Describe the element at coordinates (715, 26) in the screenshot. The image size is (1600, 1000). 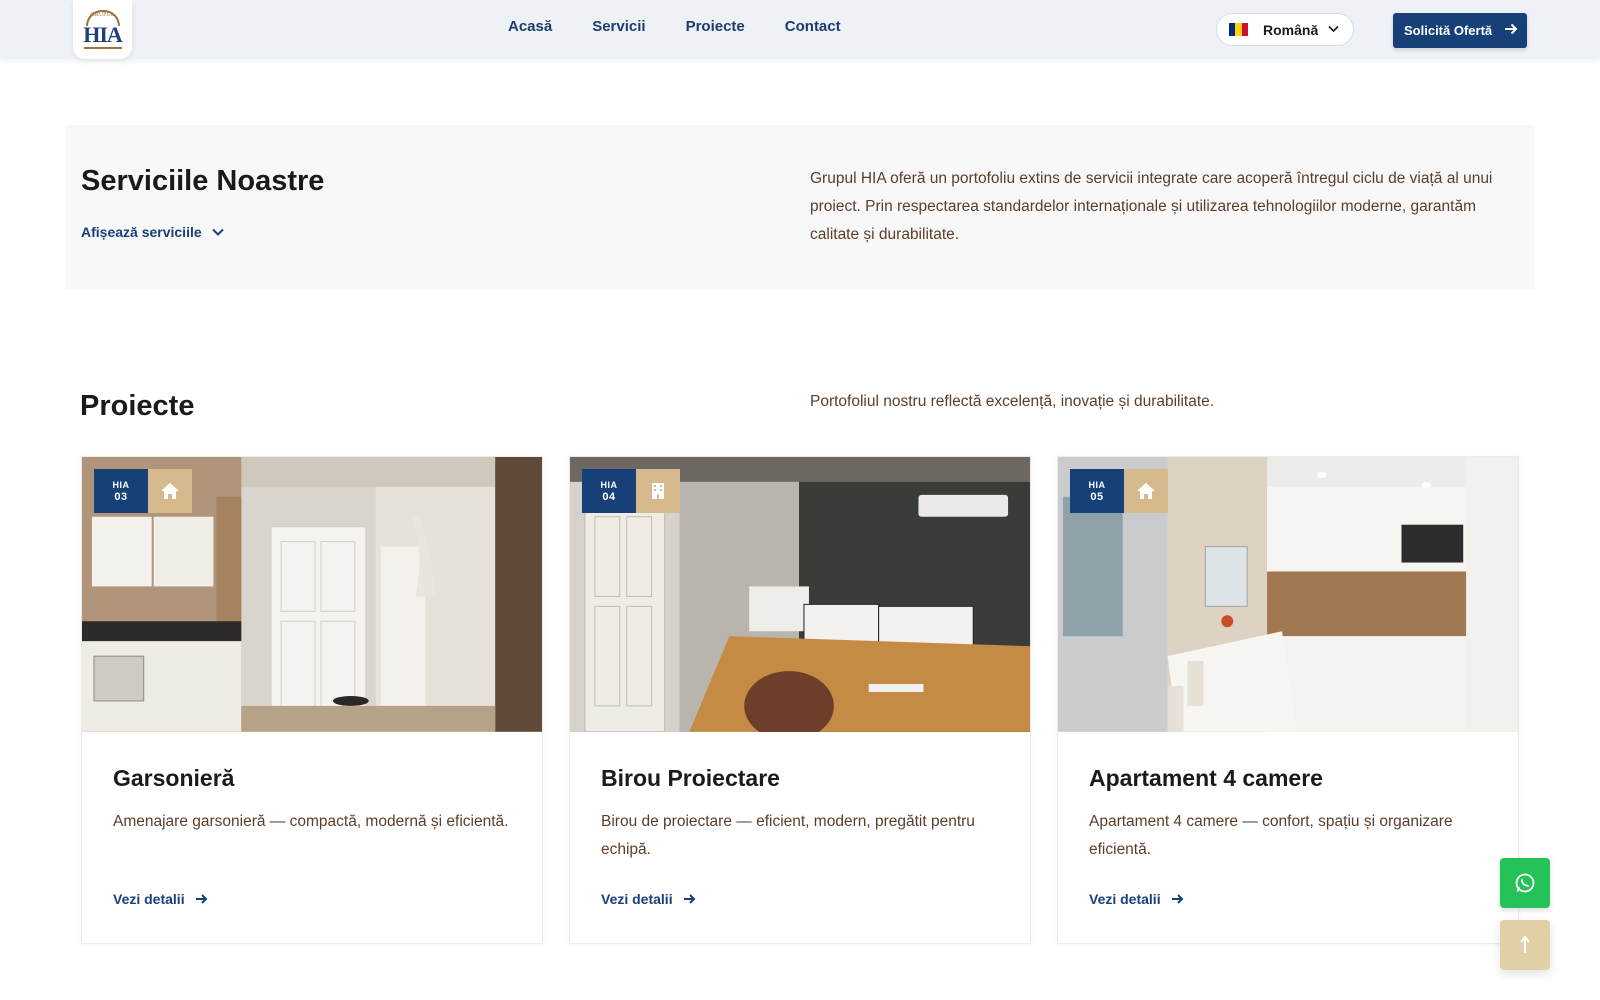
I see `nav-item-projects: Proiecte` at that location.